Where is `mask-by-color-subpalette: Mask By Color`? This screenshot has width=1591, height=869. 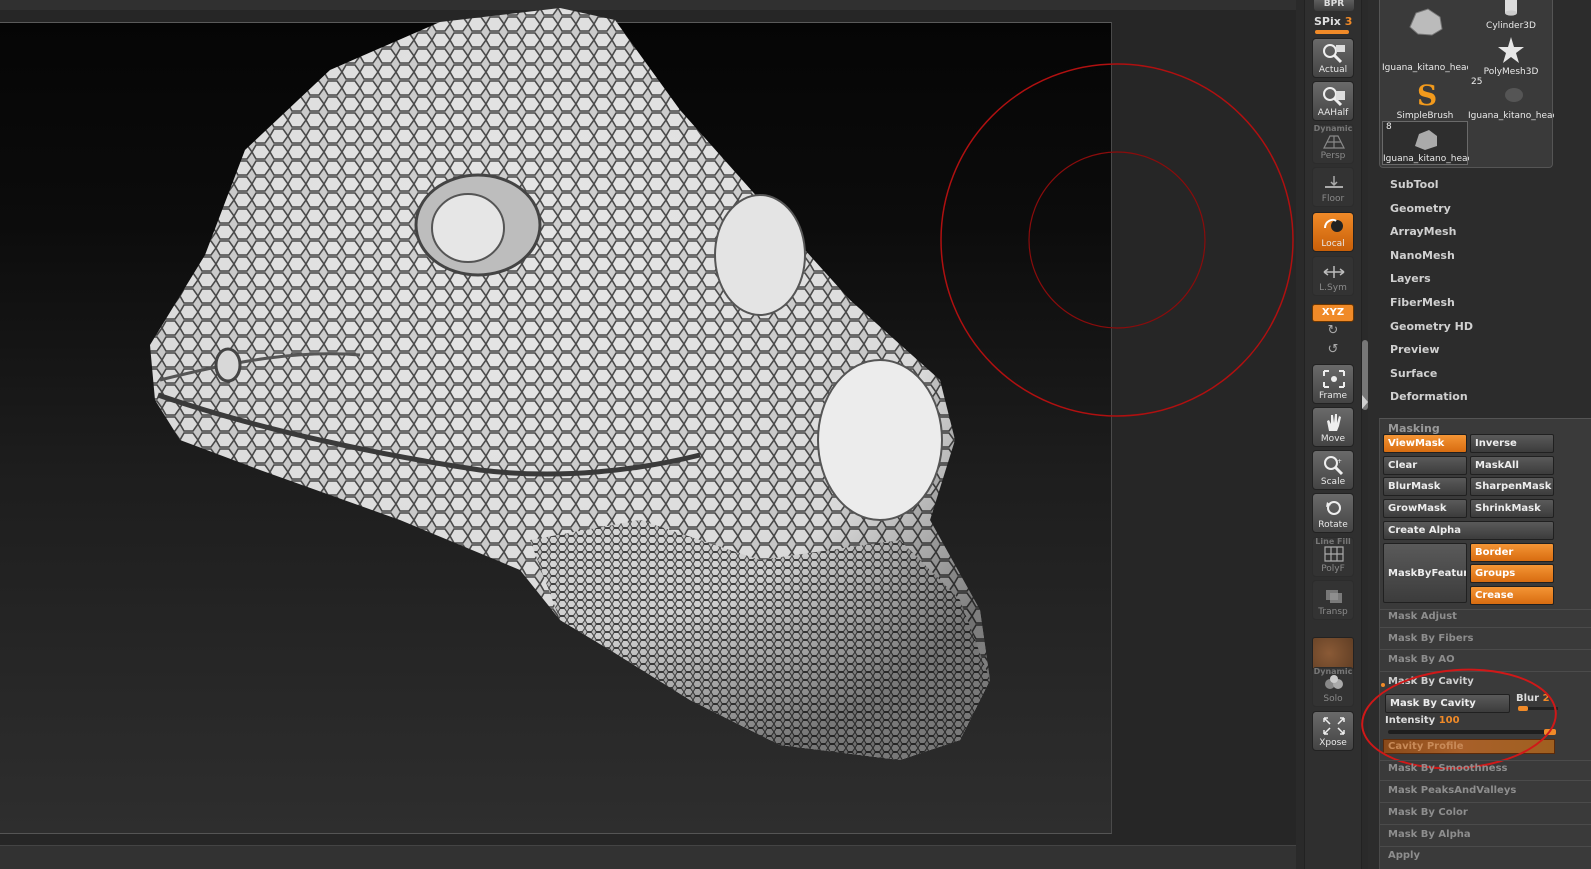 mask-by-color-subpalette: Mask By Color is located at coordinates (1428, 812).